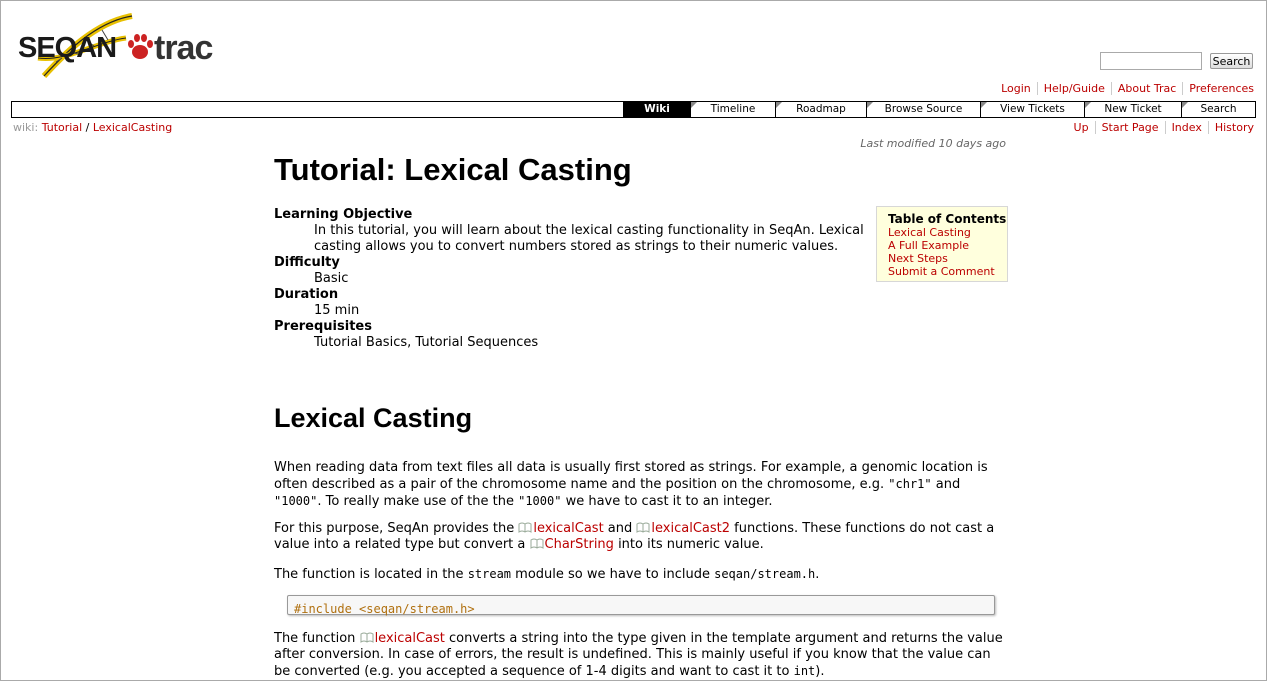 The width and height of the screenshot is (1267, 681). I want to click on tab-timeline-label: Timeline, so click(733, 109).